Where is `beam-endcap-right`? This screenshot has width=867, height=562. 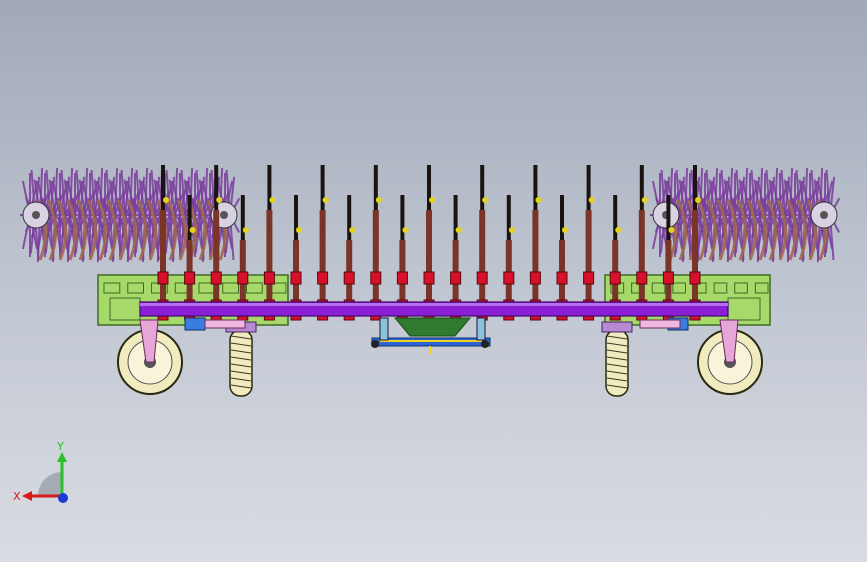
beam-endcap-right is located at coordinates (744, 309).